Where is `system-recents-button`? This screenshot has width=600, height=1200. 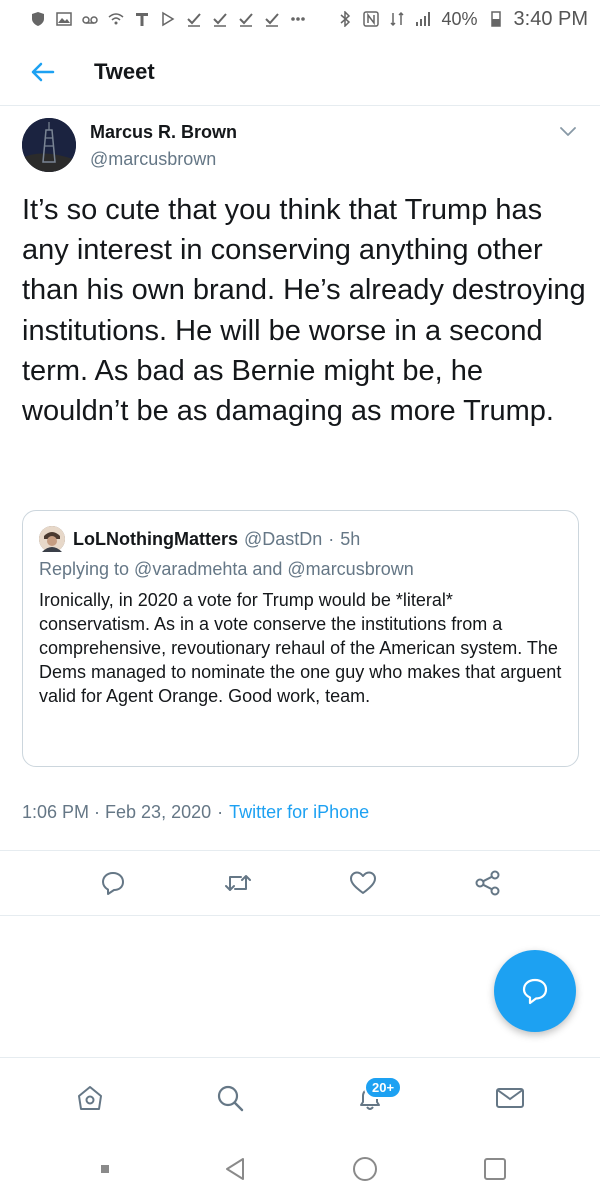
system-recents-button is located at coordinates (495, 1169).